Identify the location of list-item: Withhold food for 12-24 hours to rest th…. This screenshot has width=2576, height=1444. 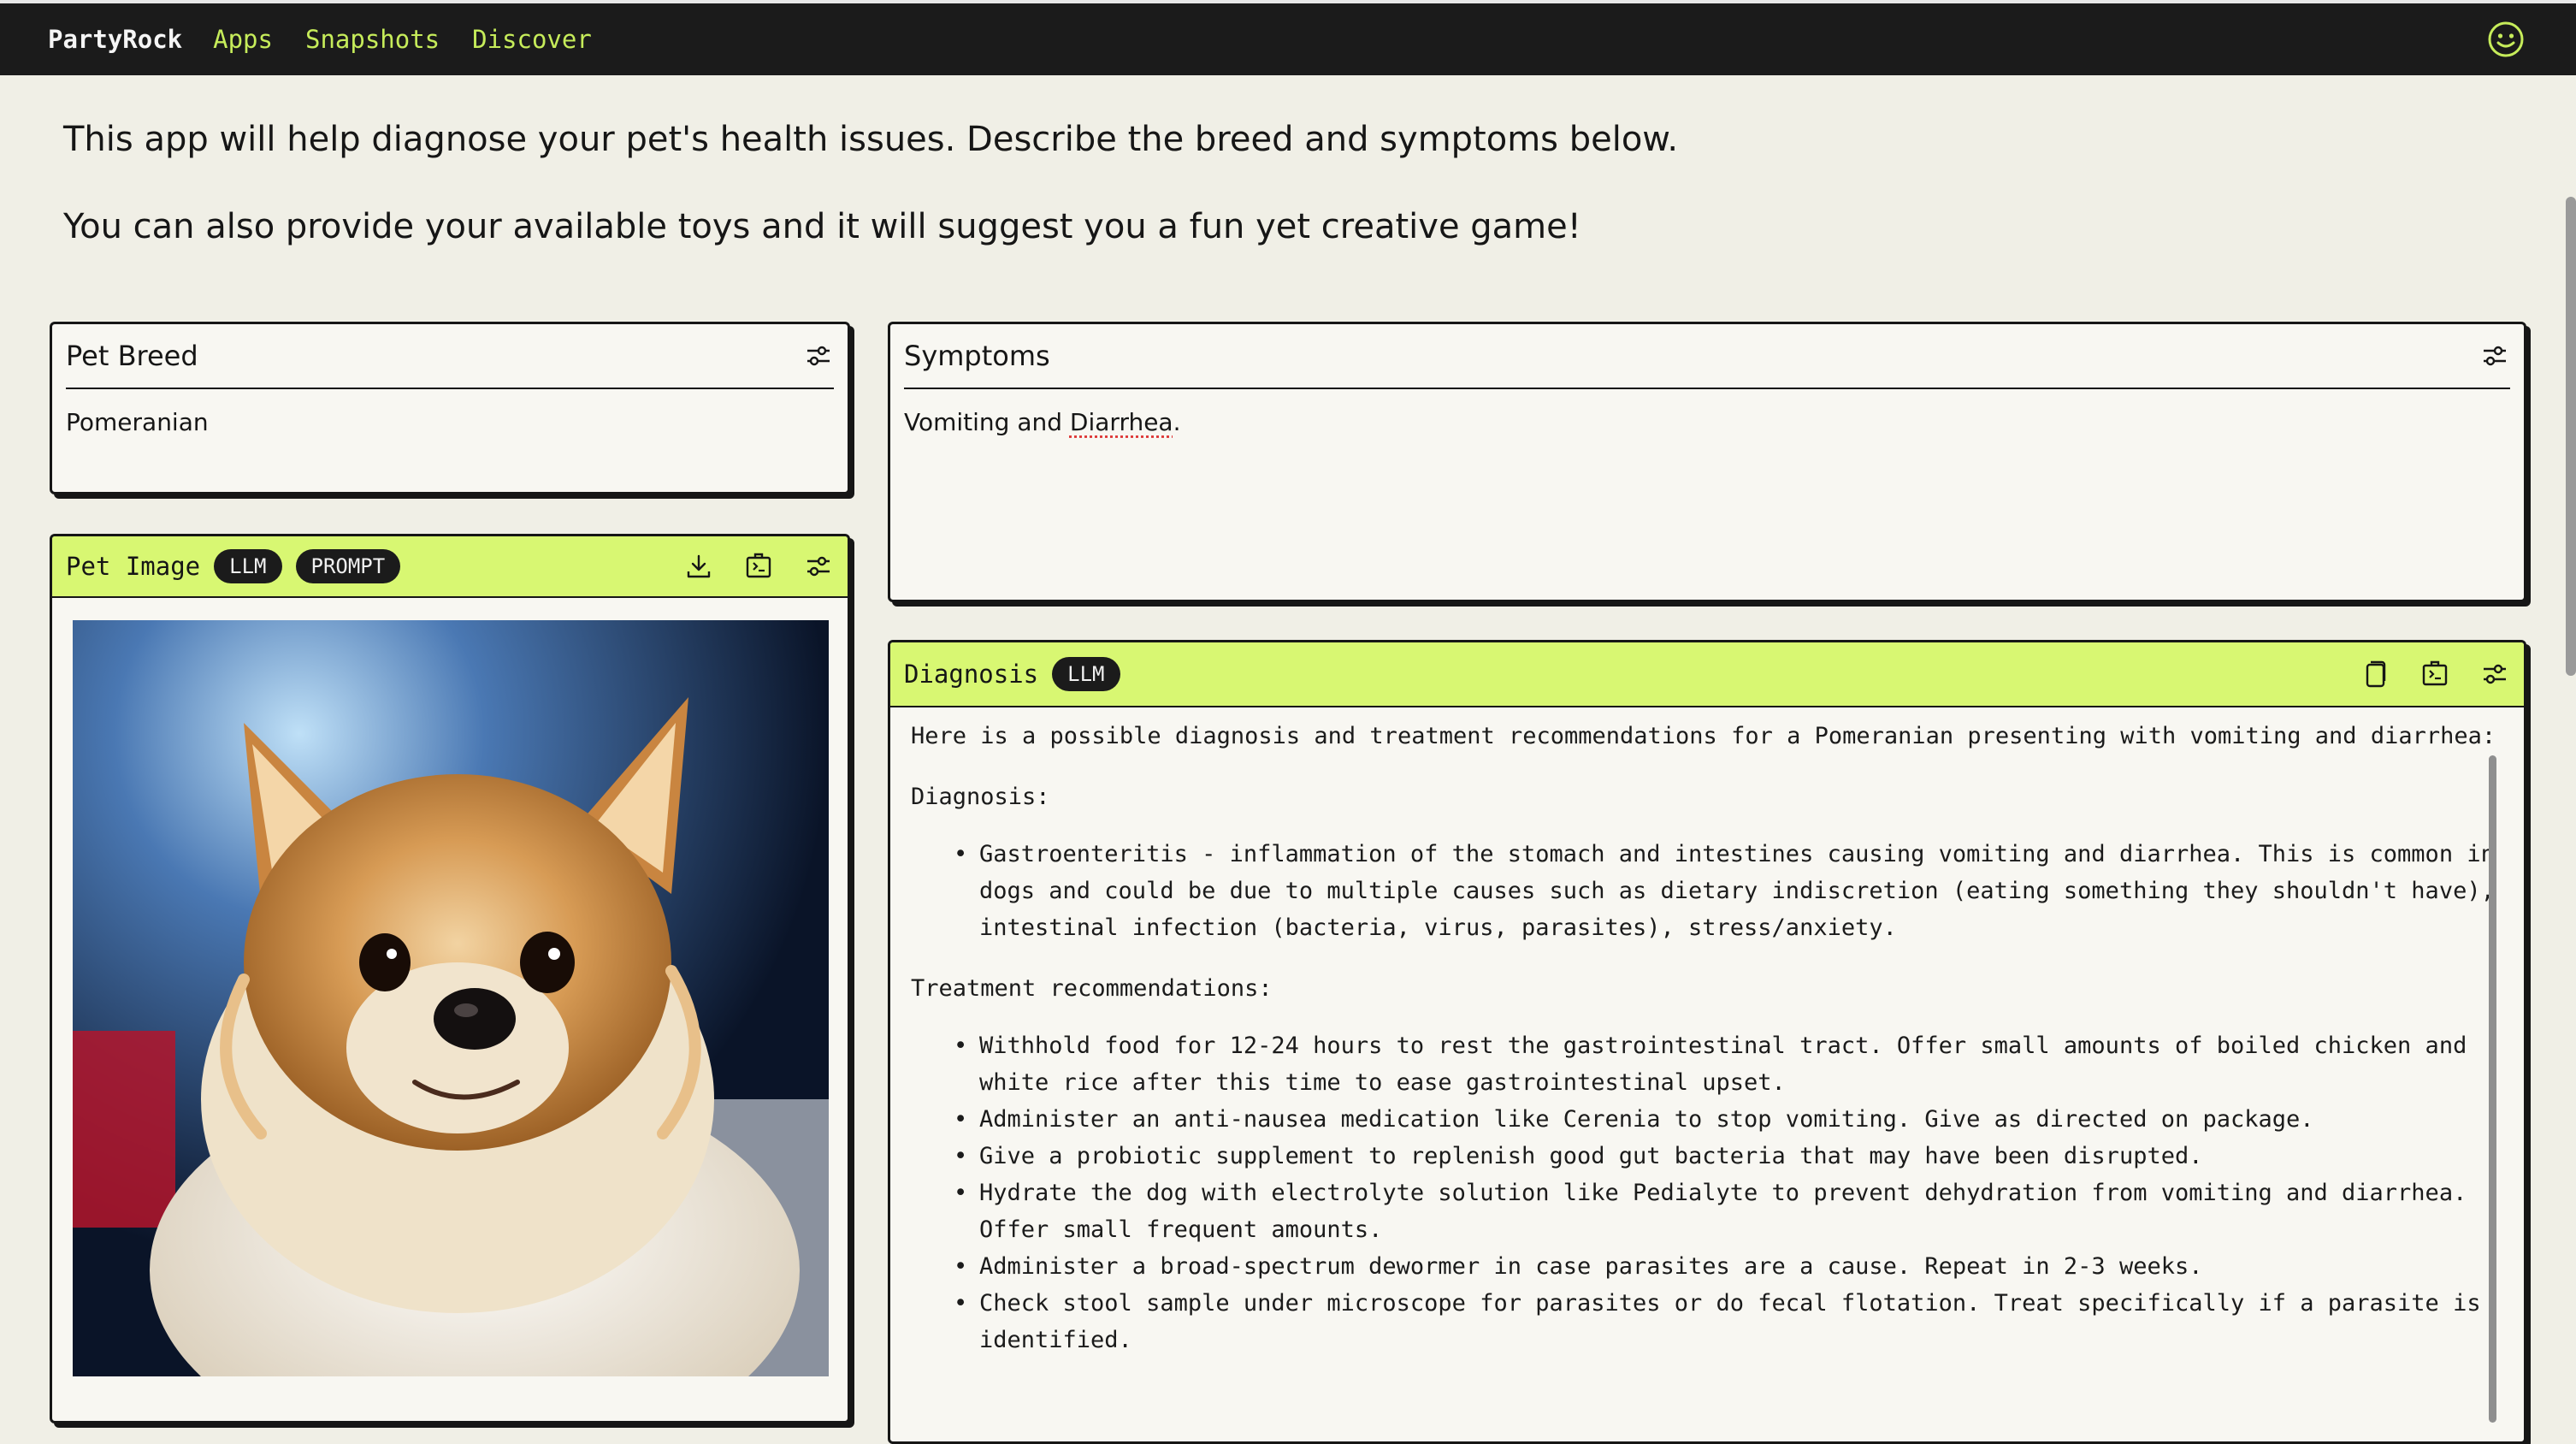
(1728, 1064).